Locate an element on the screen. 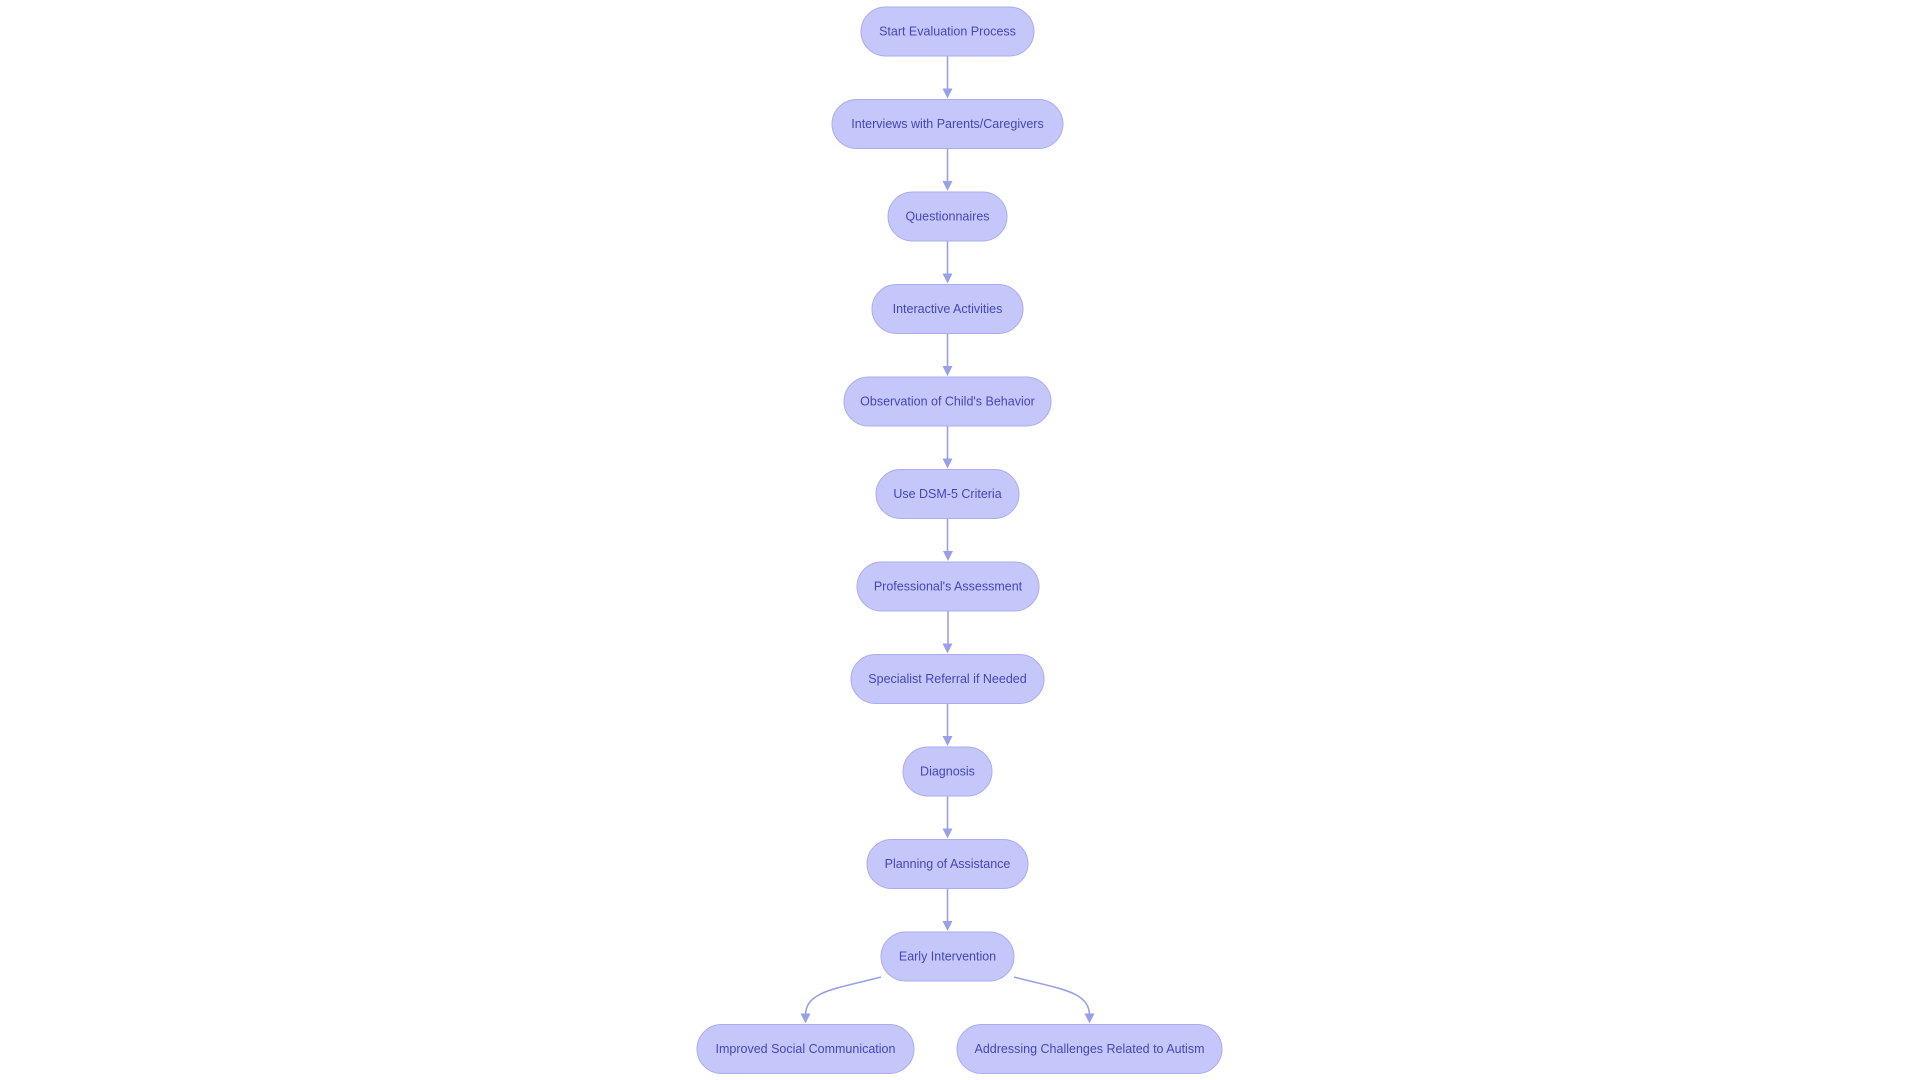 The image size is (1920, 1080). node-referral: Specialist Referral if Needed is located at coordinates (947, 679).